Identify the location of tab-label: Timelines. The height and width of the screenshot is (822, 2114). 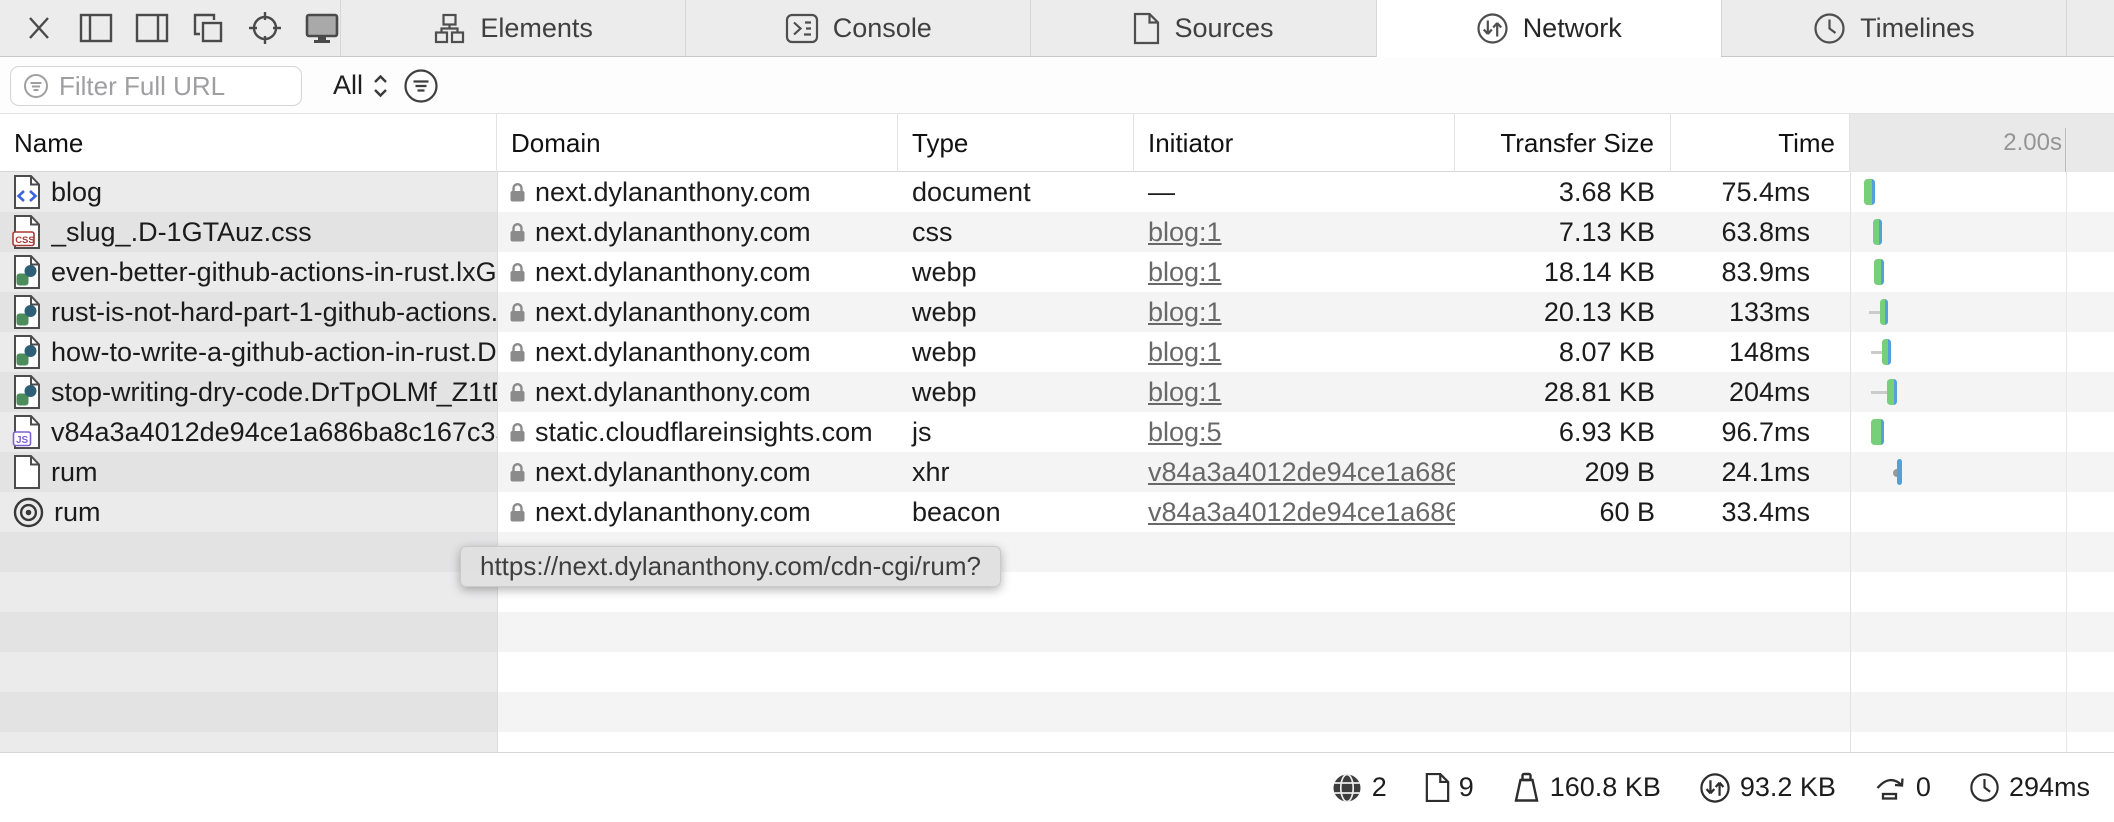
(1917, 27).